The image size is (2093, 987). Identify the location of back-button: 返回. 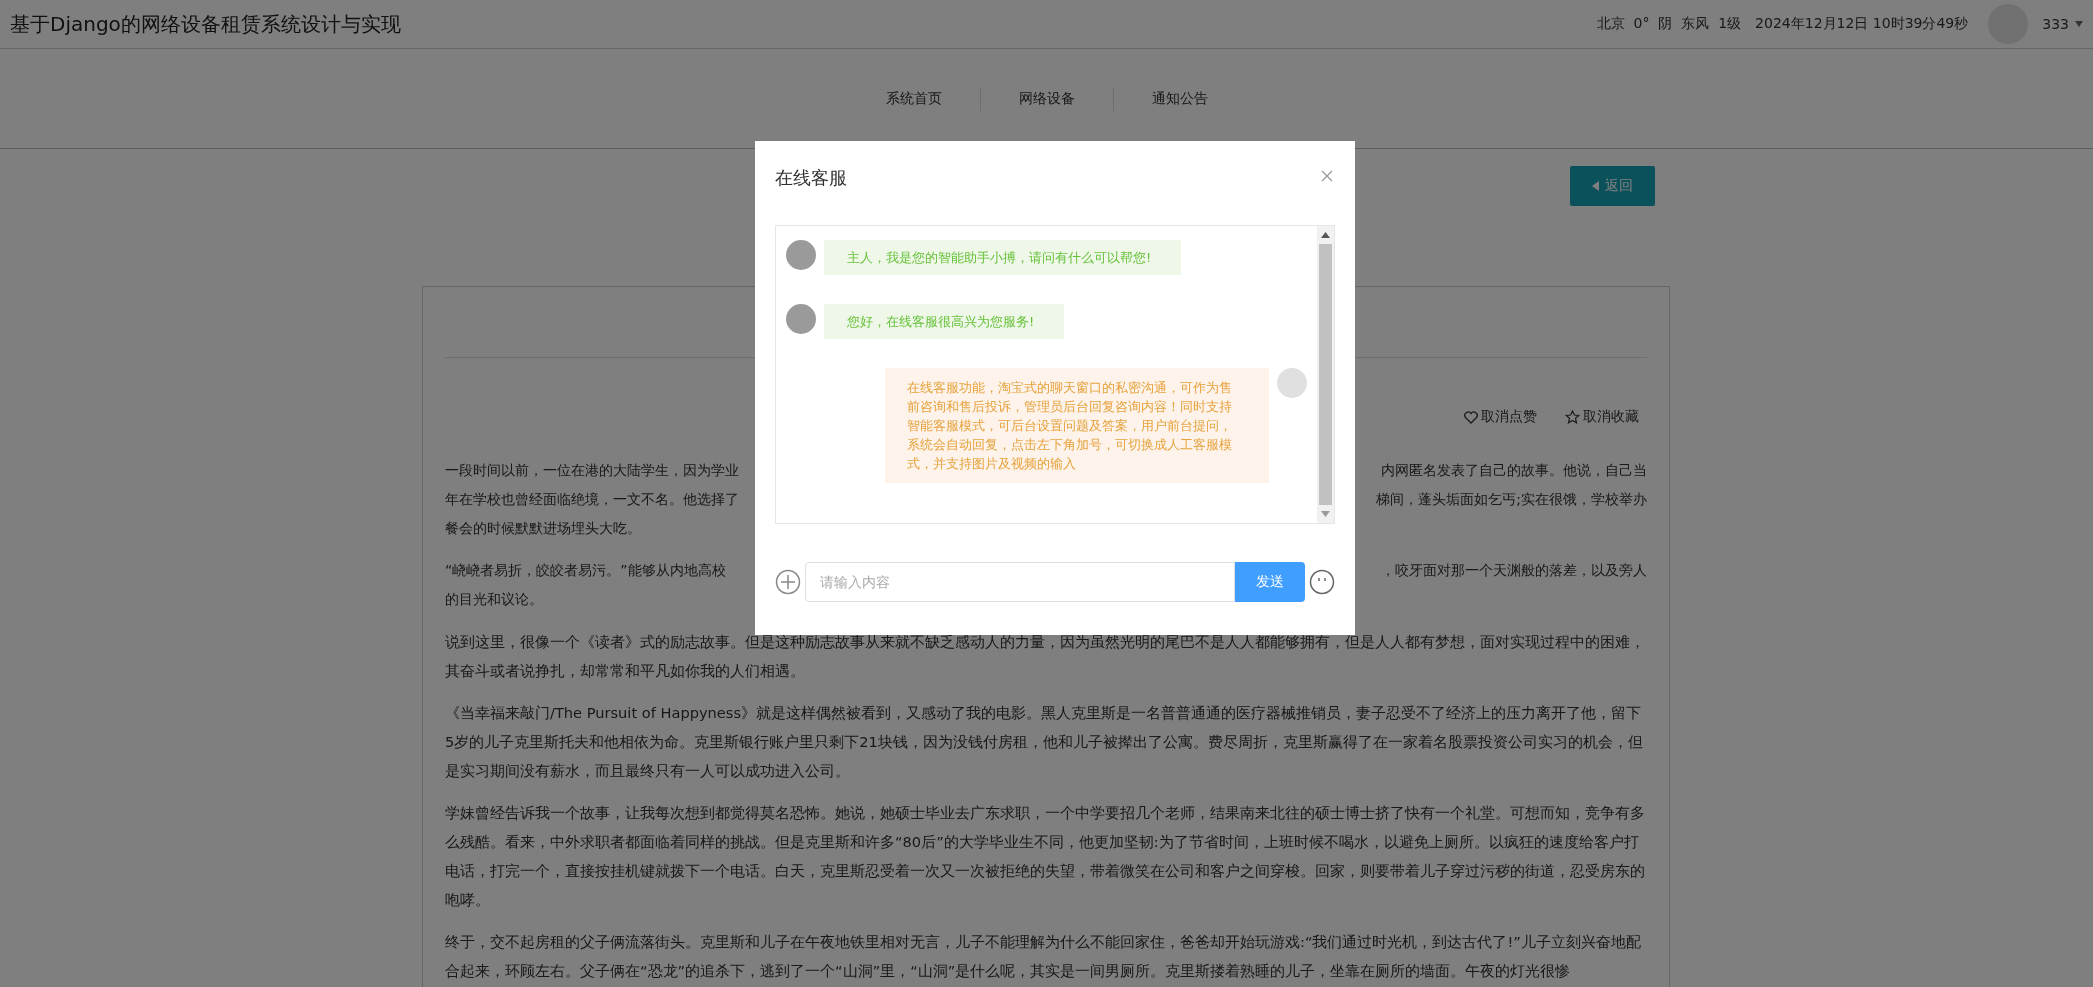
(1612, 186).